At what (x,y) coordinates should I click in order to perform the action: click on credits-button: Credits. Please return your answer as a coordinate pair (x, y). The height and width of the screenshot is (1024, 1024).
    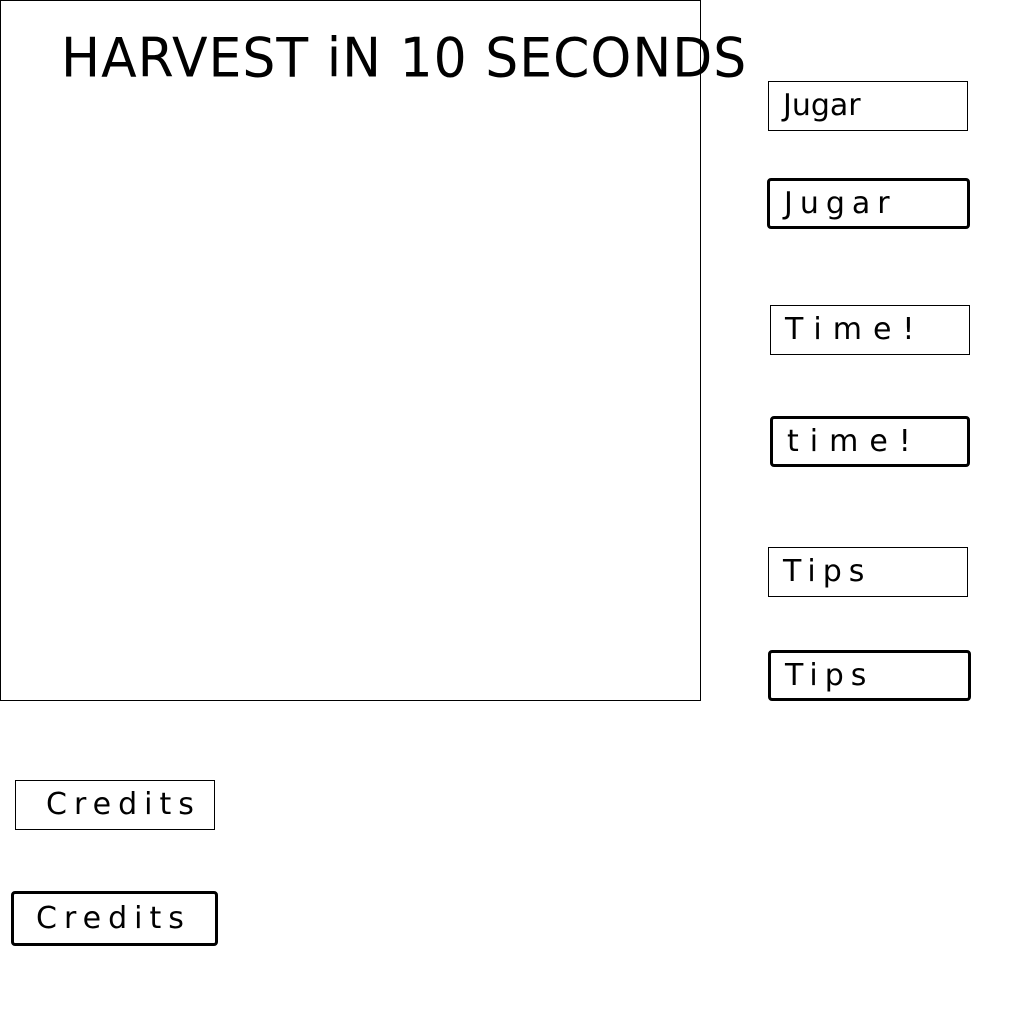
    Looking at the image, I should click on (115, 805).